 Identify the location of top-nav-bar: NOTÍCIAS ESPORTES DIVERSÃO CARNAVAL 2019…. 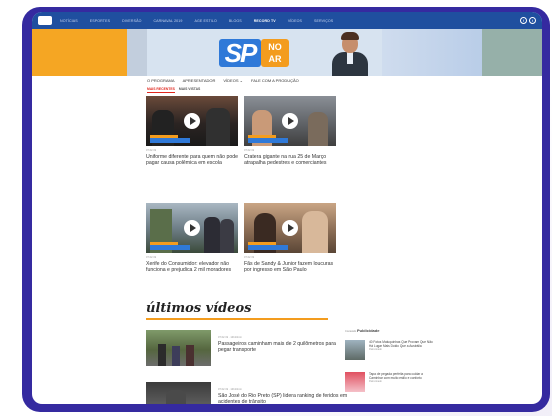
(287, 20).